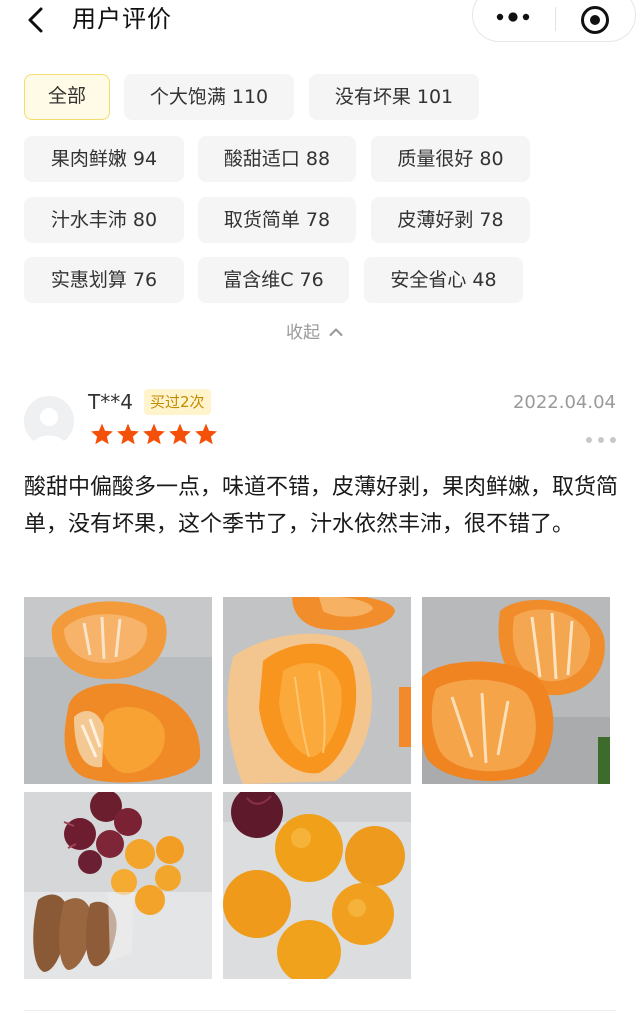 The width and height of the screenshot is (640, 1017). I want to click on divider, so click(320, 1010).